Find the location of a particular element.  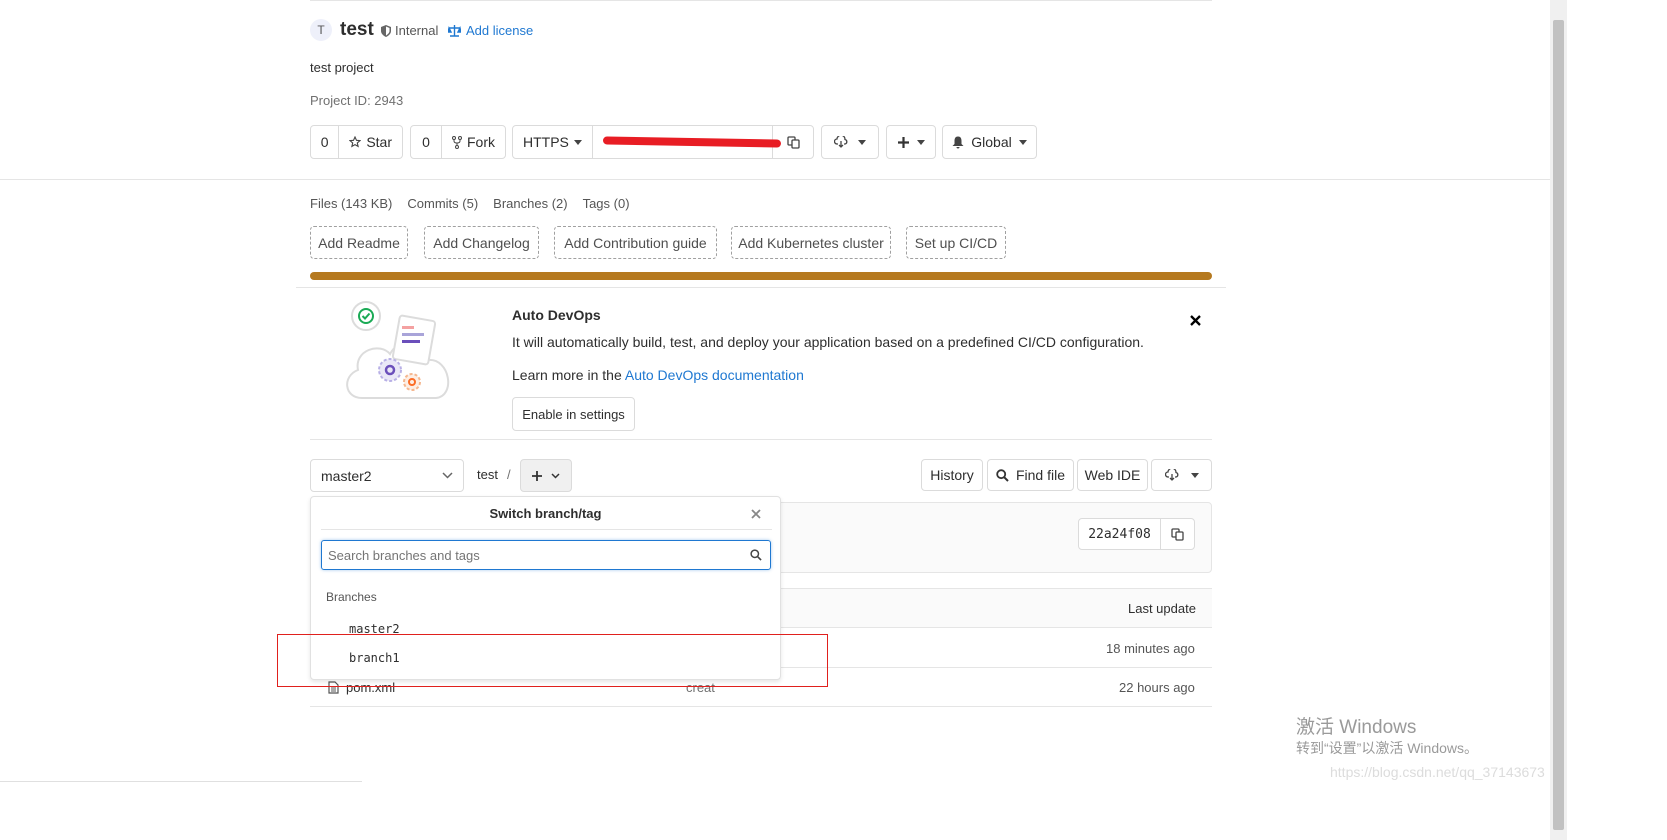

find-file-button: Find file is located at coordinates (1030, 475).